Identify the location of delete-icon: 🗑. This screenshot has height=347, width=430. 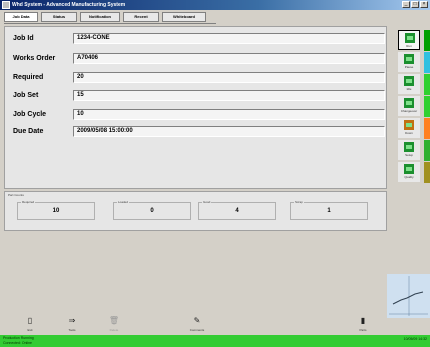
(114, 320).